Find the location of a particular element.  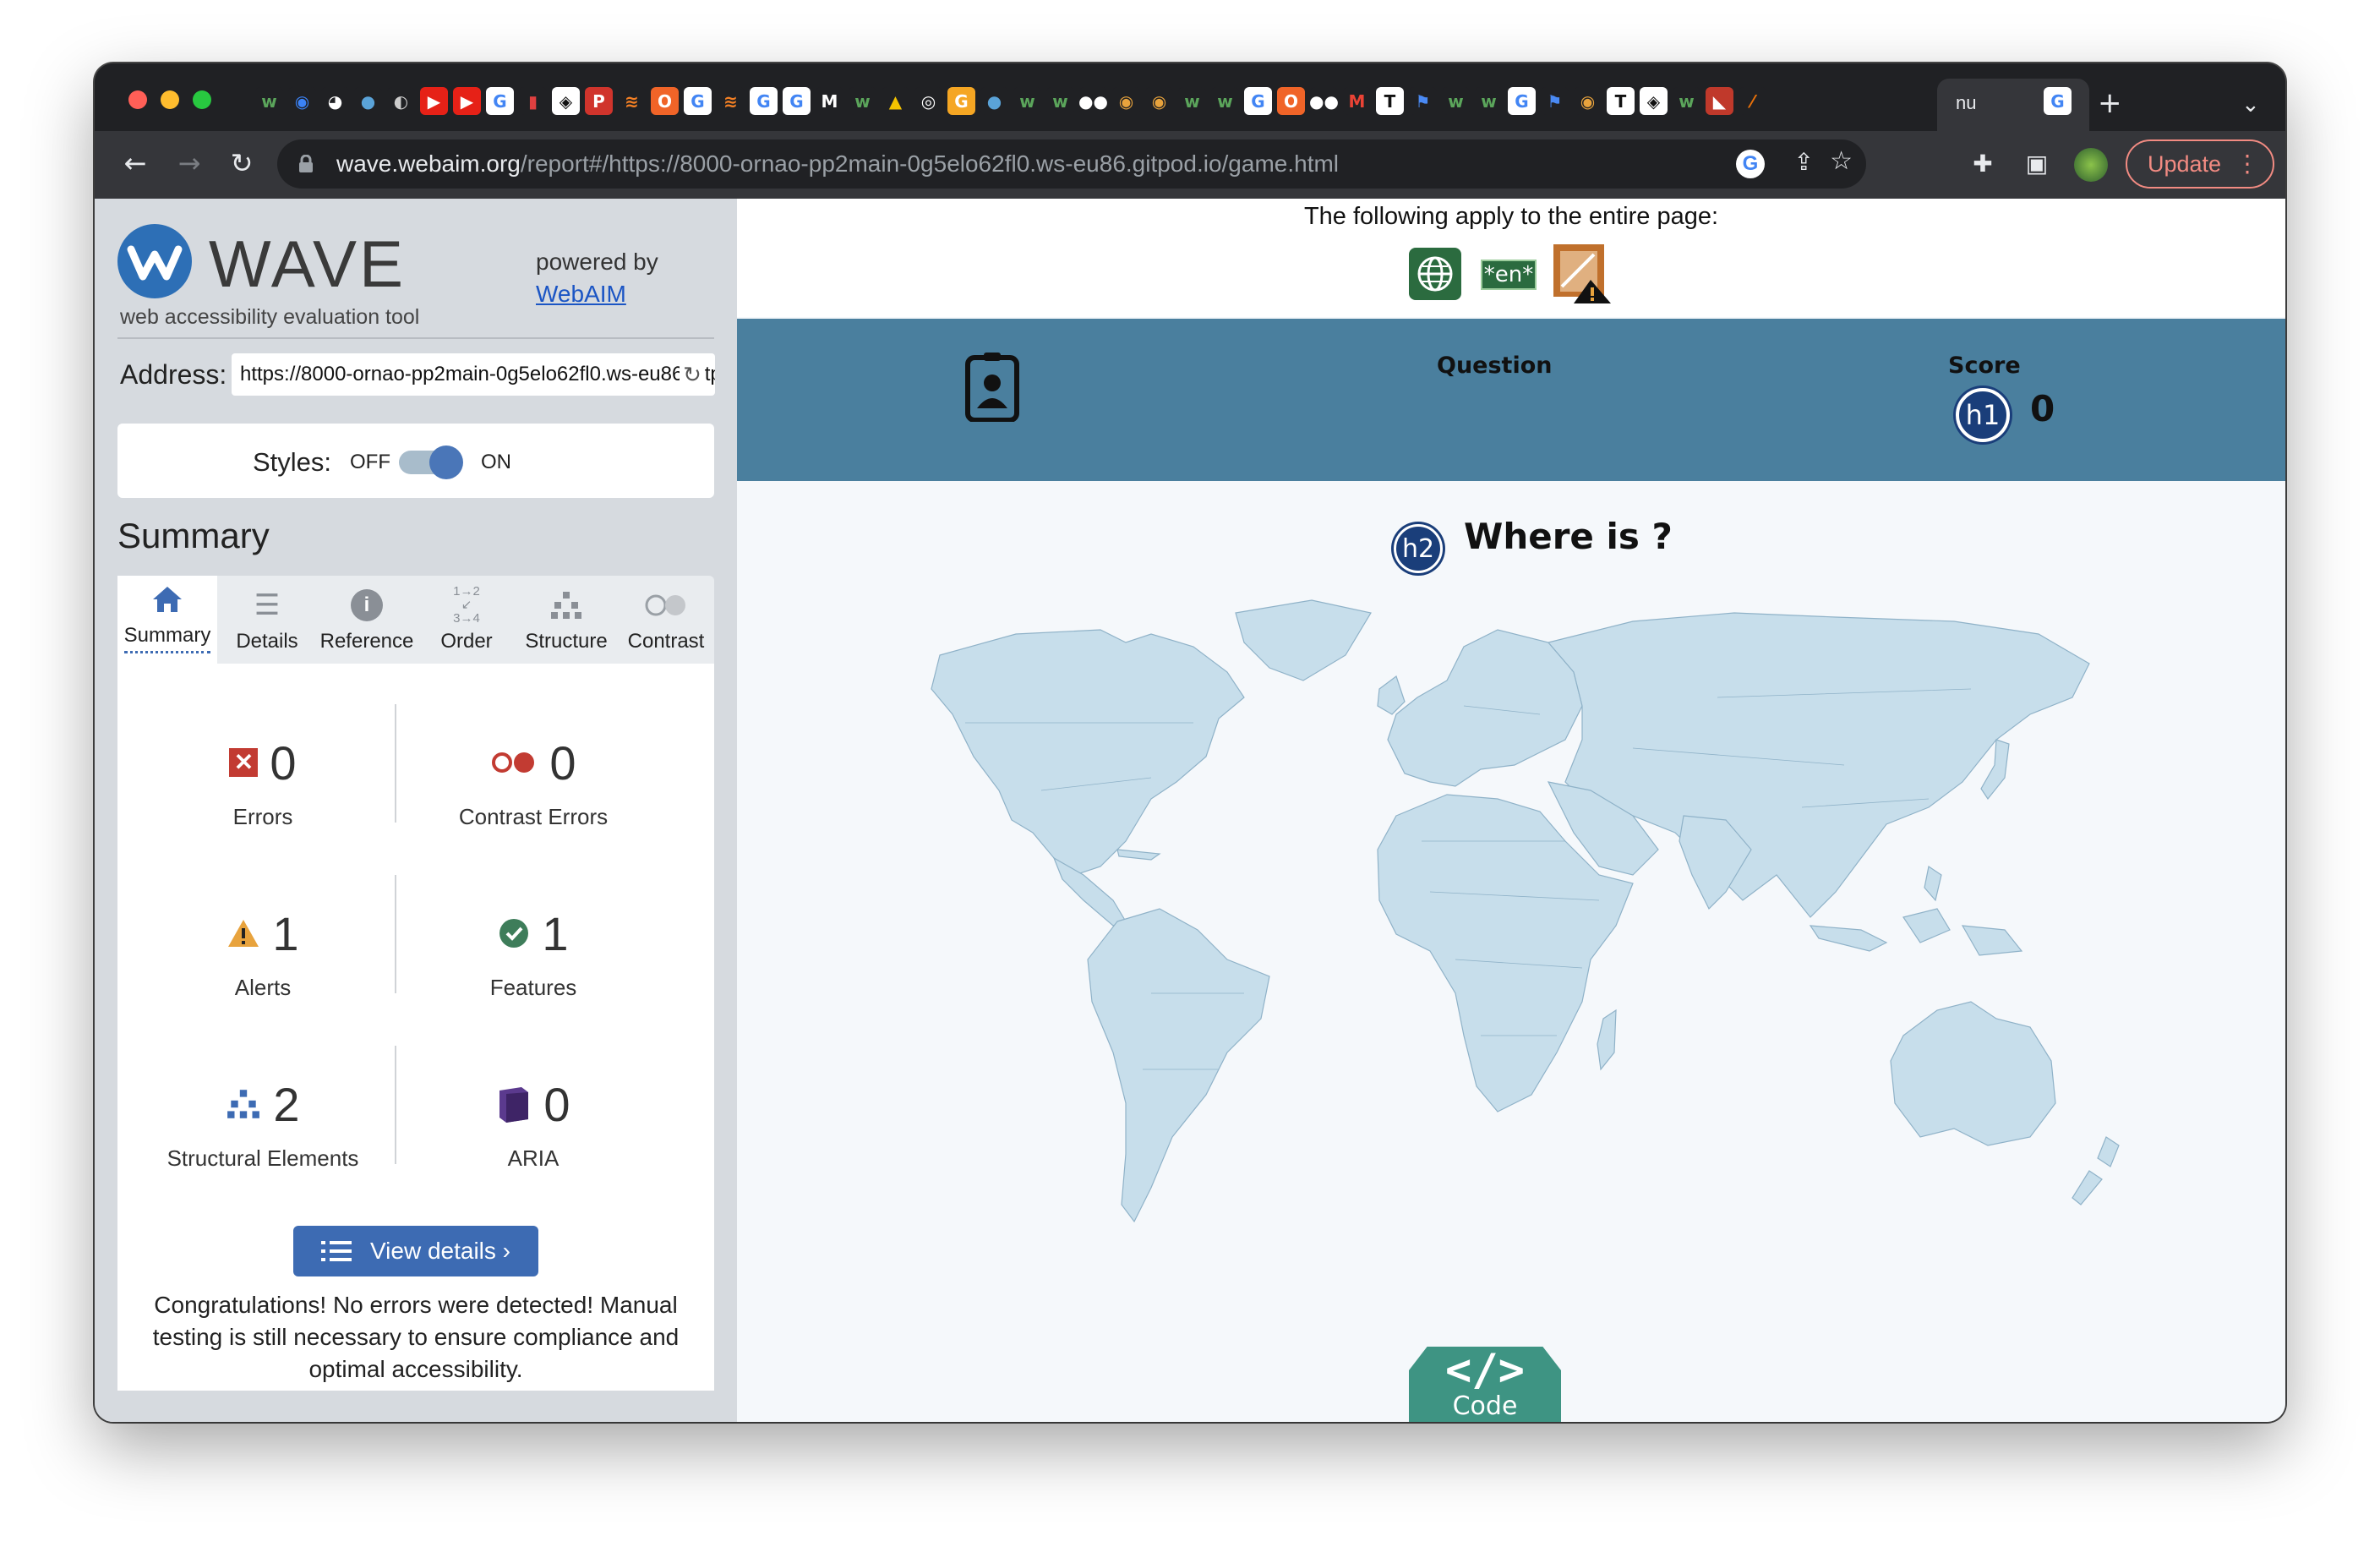

code-toggle-button: </> Code is located at coordinates (1485, 1384).